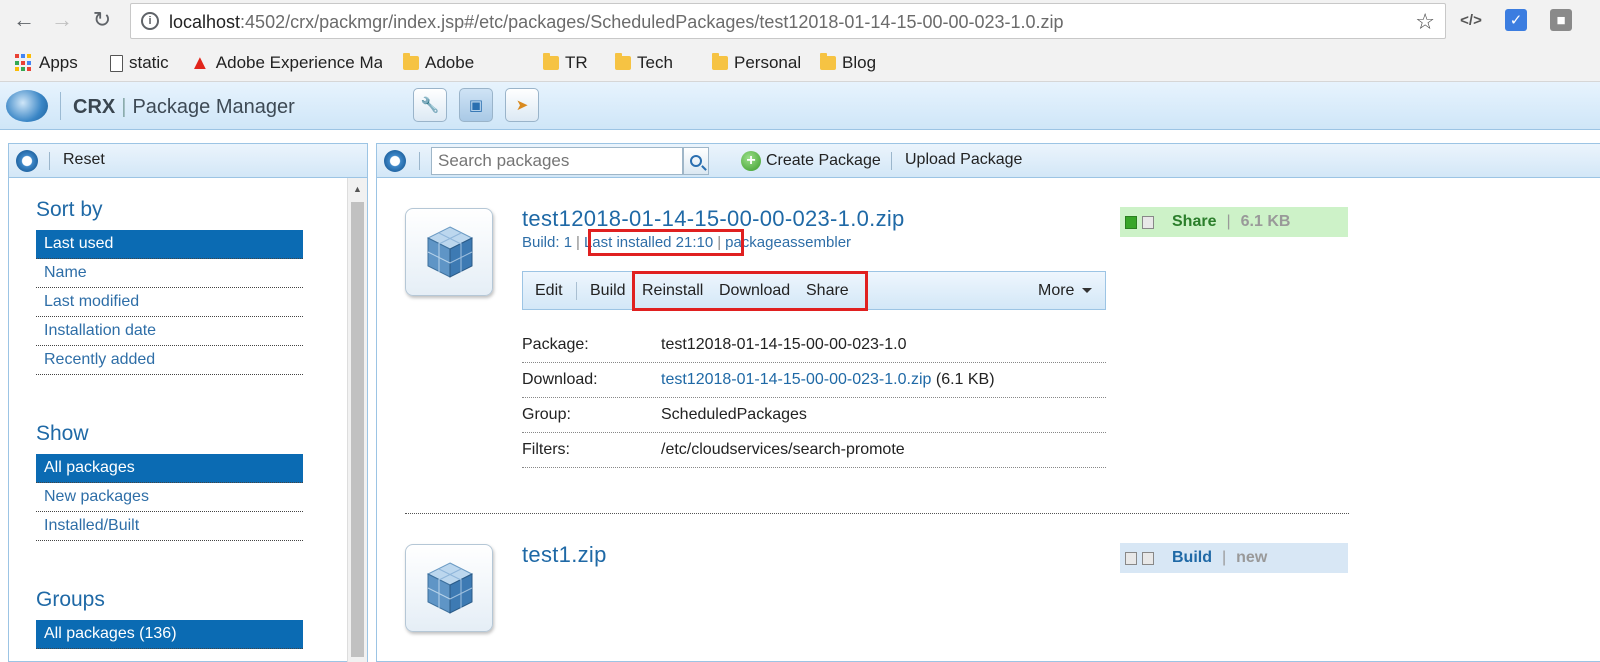 Image resolution: width=1600 pixels, height=662 pixels. I want to click on bookmark-folder-tech: Tech, so click(644, 63).